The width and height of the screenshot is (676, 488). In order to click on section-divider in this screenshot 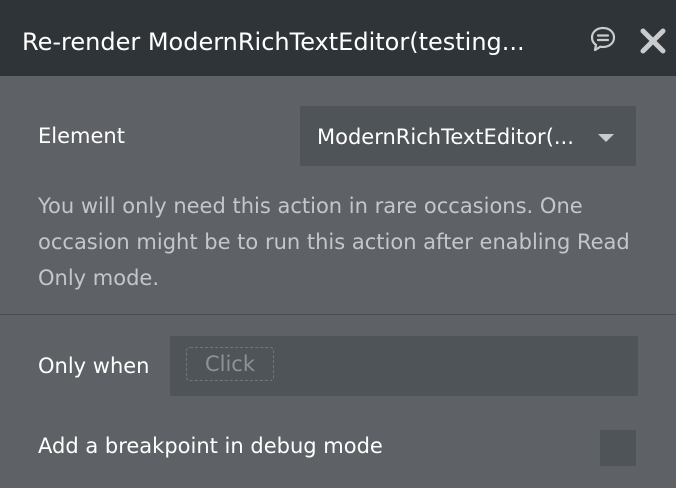, I will do `click(338, 314)`.